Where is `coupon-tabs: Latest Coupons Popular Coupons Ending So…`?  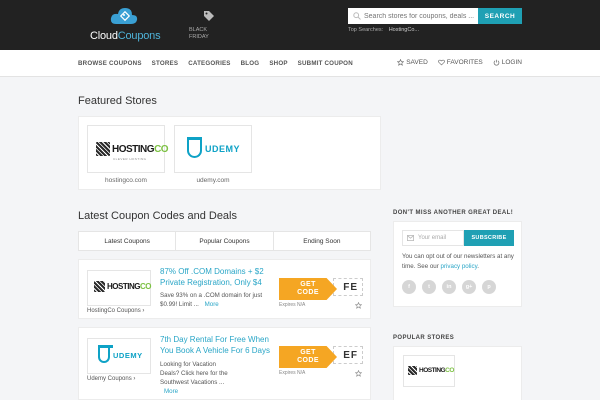
coupon-tabs: Latest Coupons Popular Coupons Ending So… is located at coordinates (224, 241).